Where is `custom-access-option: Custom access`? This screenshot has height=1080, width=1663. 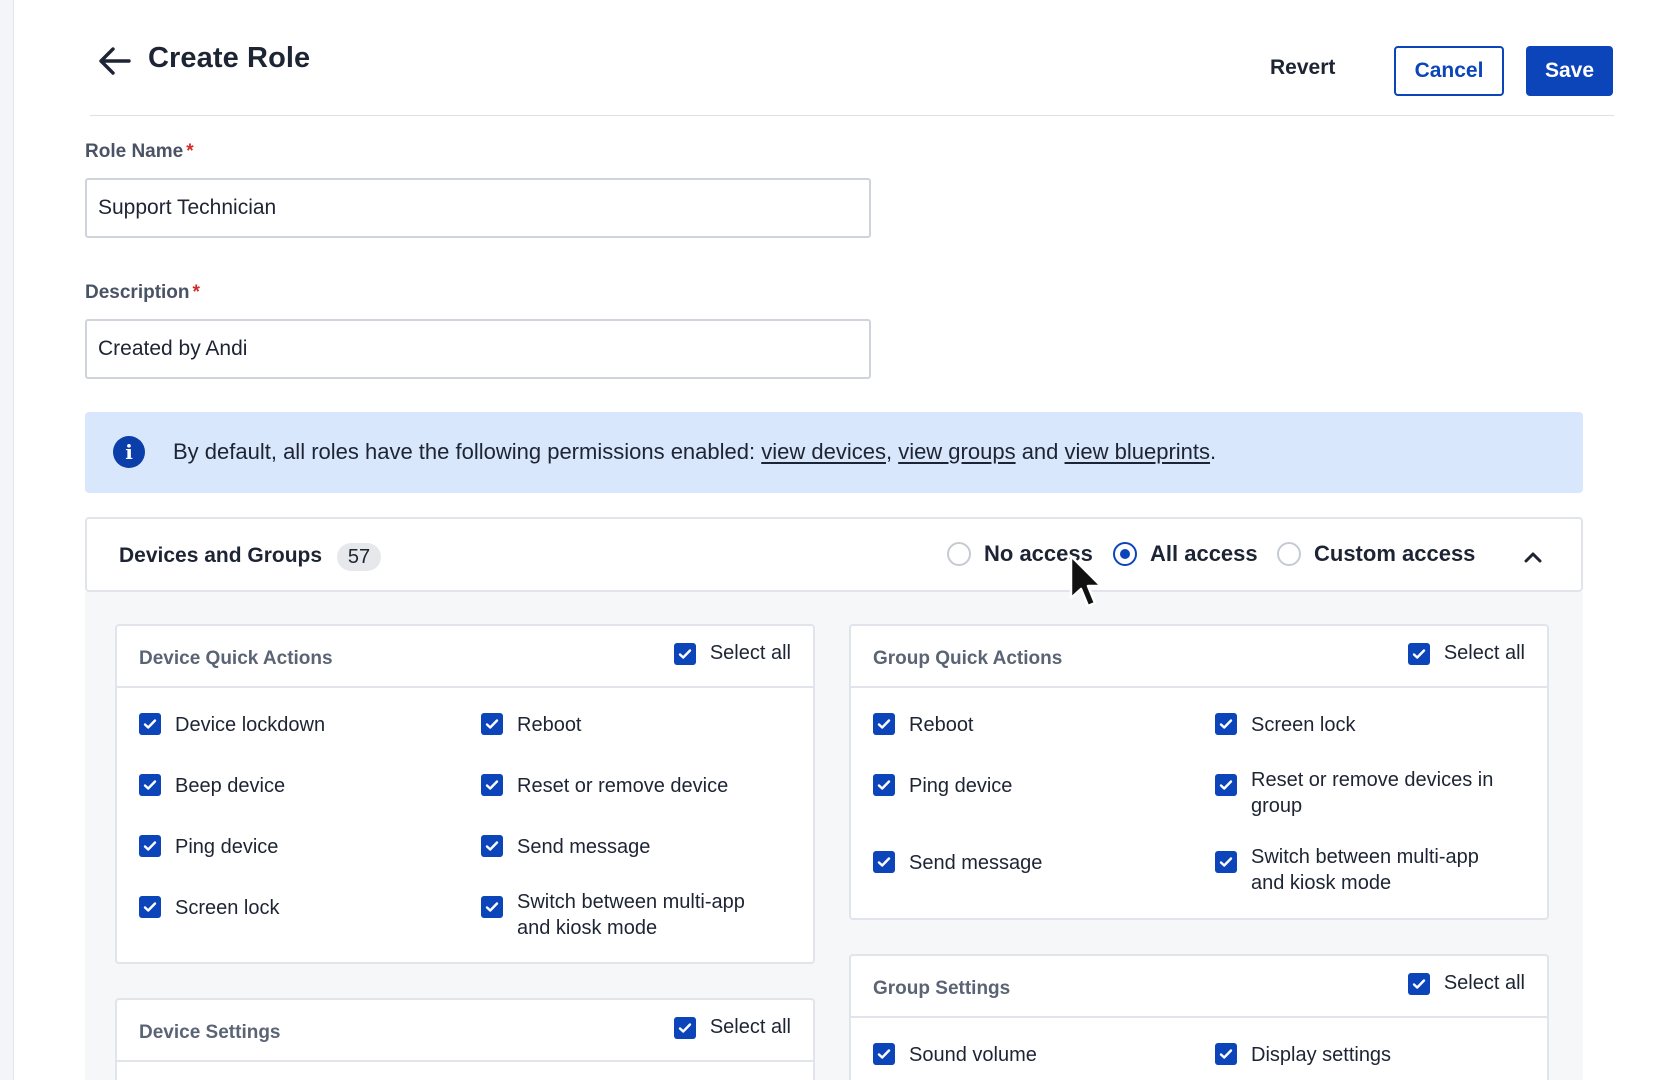
custom-access-option: Custom access is located at coordinates (1376, 554).